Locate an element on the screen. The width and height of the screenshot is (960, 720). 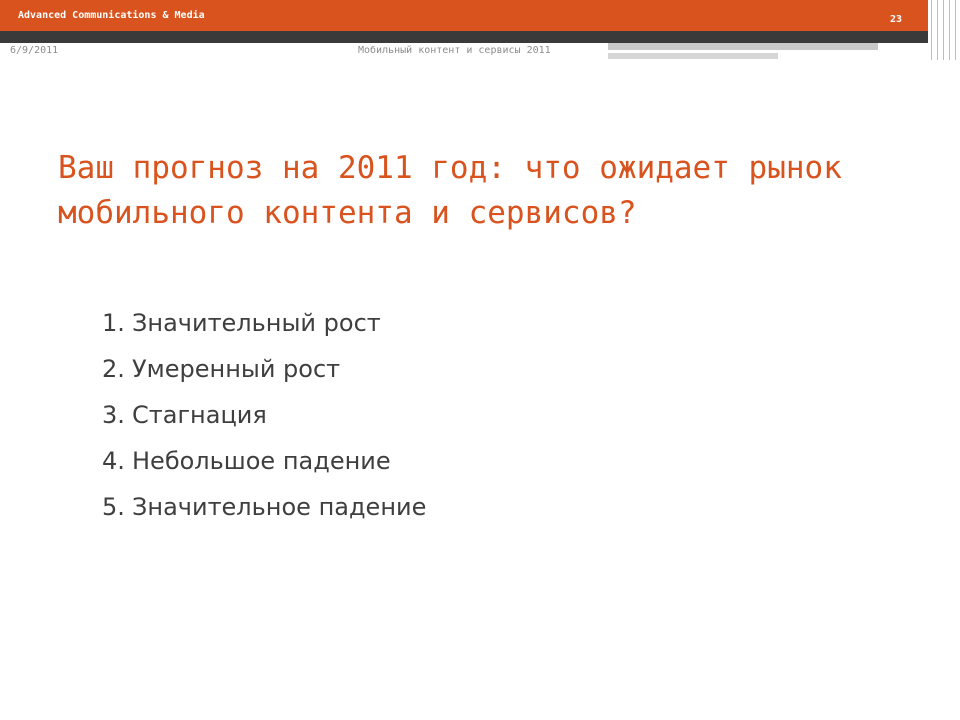
option-label: Умеренный рост is located at coordinates (236, 369).